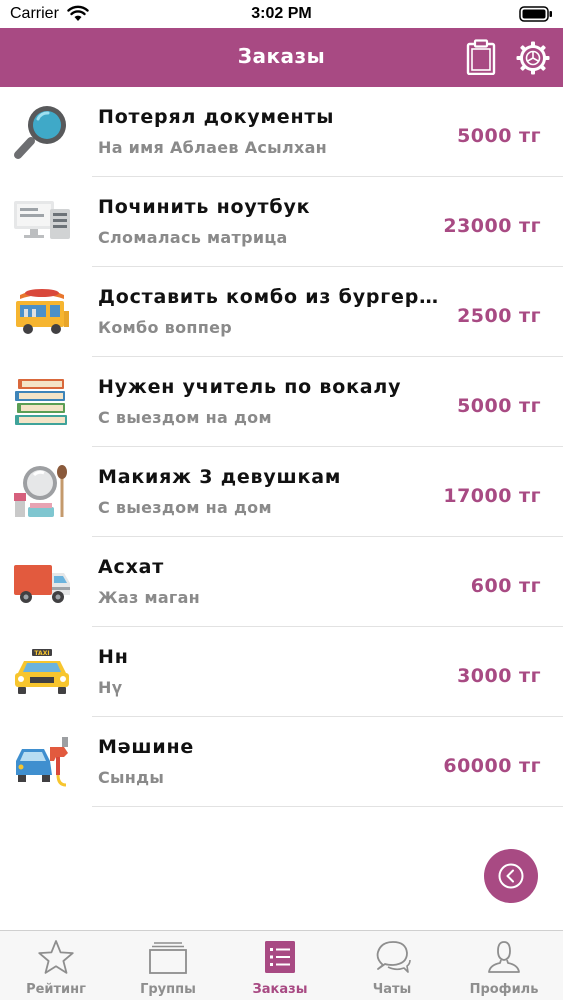 This screenshot has width=563, height=1000. Describe the element at coordinates (131, 567) in the screenshot. I see `order-title: Асхат` at that location.